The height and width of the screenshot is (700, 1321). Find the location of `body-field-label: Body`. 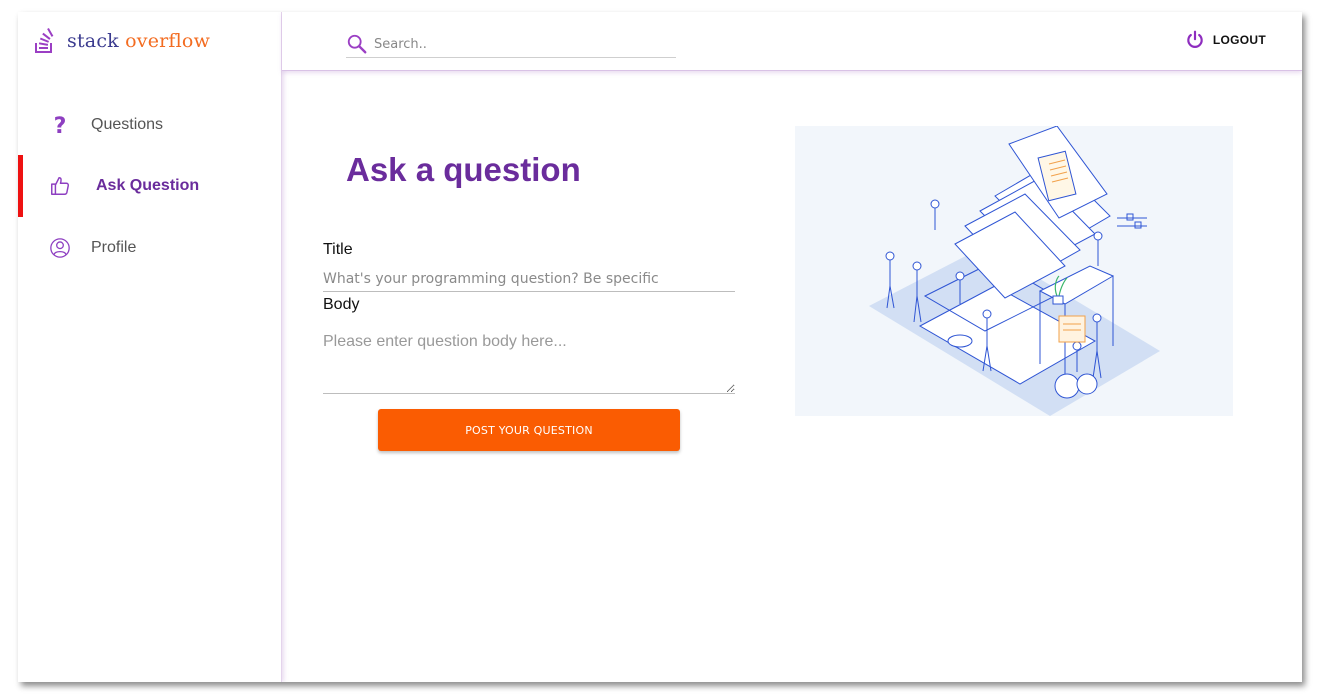

body-field-label: Body is located at coordinates (341, 304).